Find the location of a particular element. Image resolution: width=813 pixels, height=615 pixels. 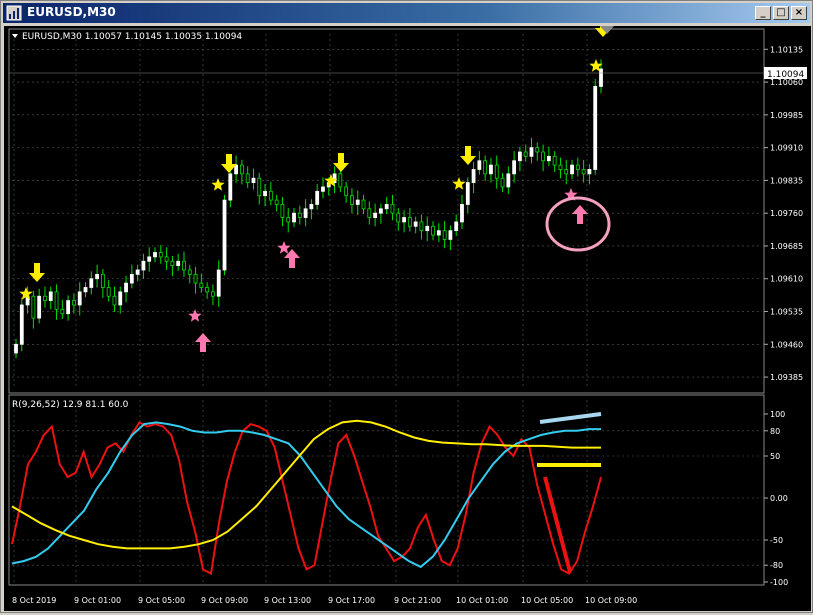

indicator-tick-label: 80 is located at coordinates (775, 431).